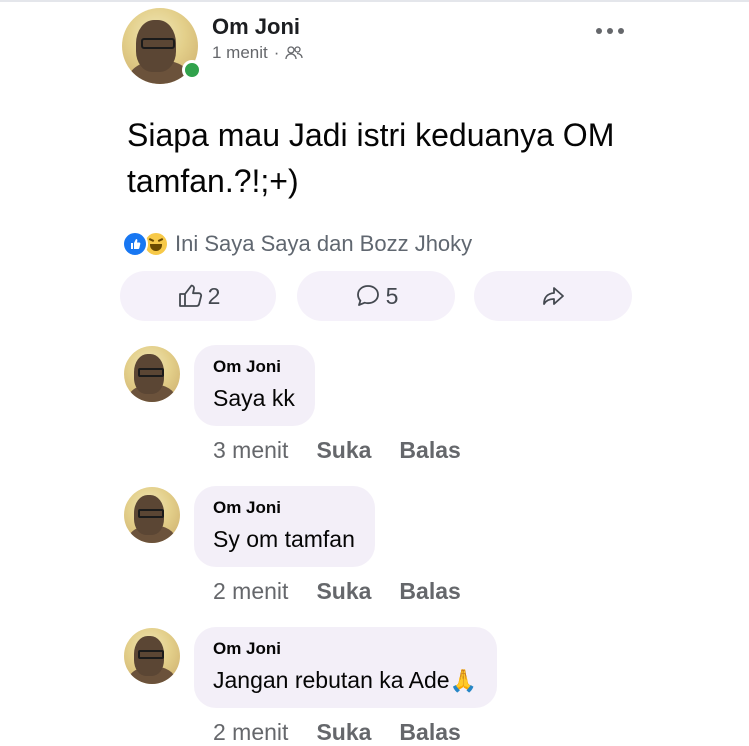 The height and width of the screenshot is (746, 749). Describe the element at coordinates (256, 27) in the screenshot. I see `post-author-name: Om Joni` at that location.